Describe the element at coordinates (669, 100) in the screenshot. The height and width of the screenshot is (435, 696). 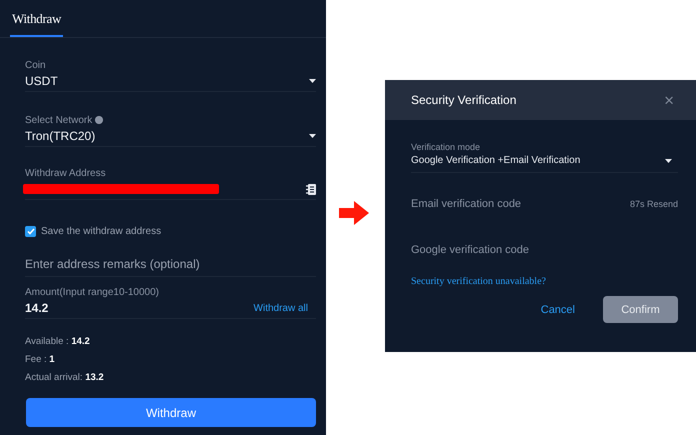
I see `close-button: ×` at that location.